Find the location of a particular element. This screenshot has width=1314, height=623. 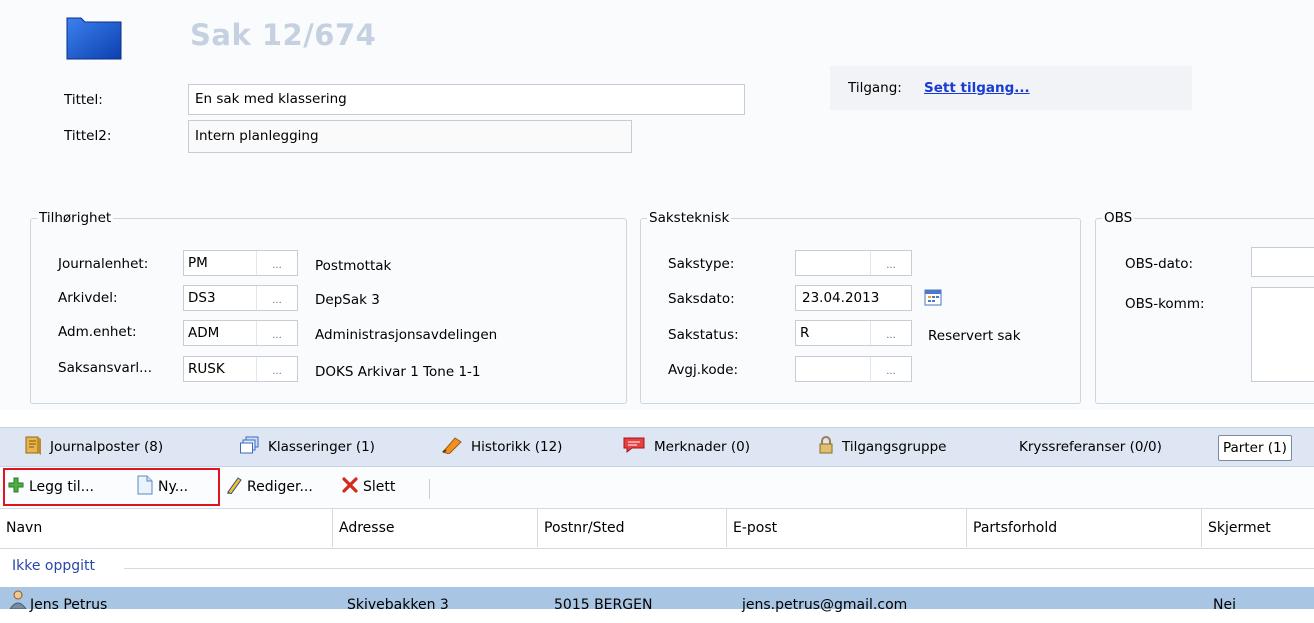

arkivdel-label: Arkivdel: is located at coordinates (88, 298).